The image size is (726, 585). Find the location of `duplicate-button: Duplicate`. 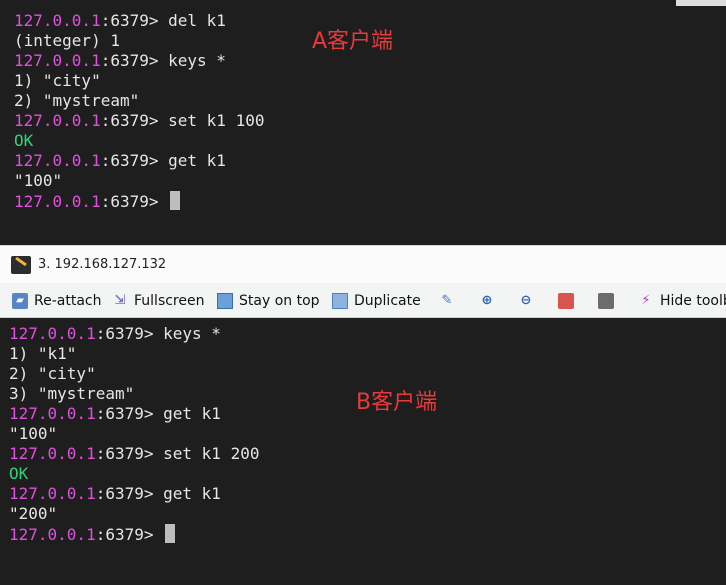

duplicate-button: Duplicate is located at coordinates (376, 300).